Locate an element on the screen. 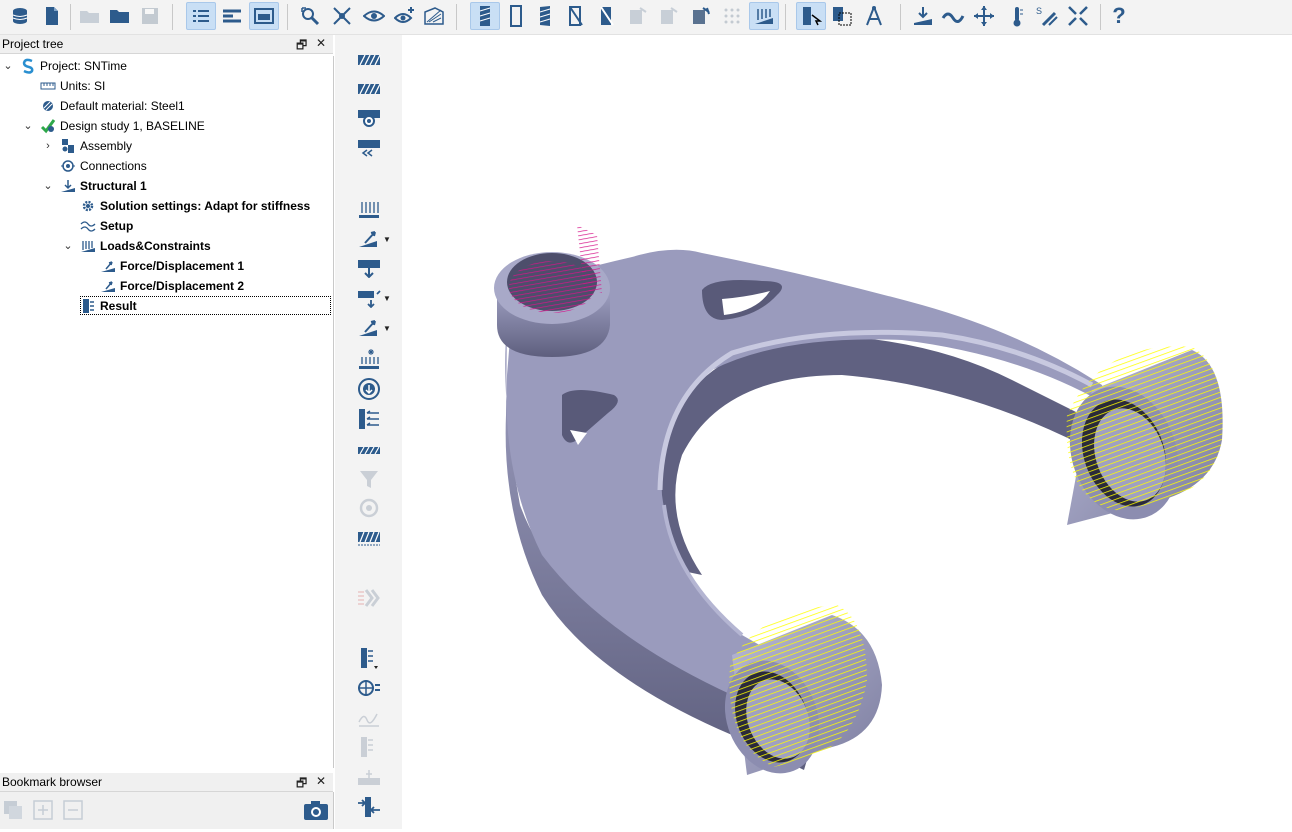 The image size is (1292, 832). constraint-hatch-bottom is located at coordinates (798, 686).